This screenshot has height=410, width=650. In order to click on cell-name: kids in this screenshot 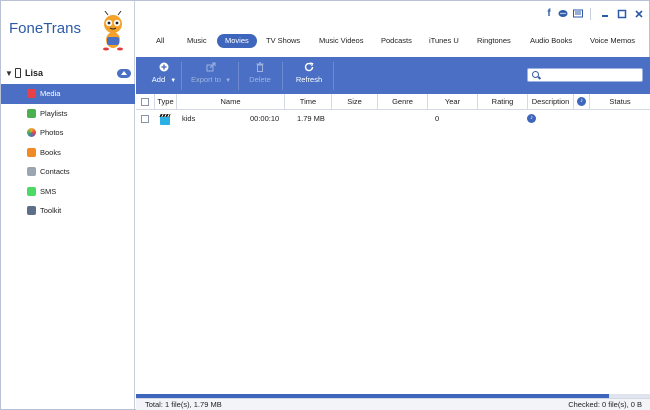, I will do `click(189, 118)`.